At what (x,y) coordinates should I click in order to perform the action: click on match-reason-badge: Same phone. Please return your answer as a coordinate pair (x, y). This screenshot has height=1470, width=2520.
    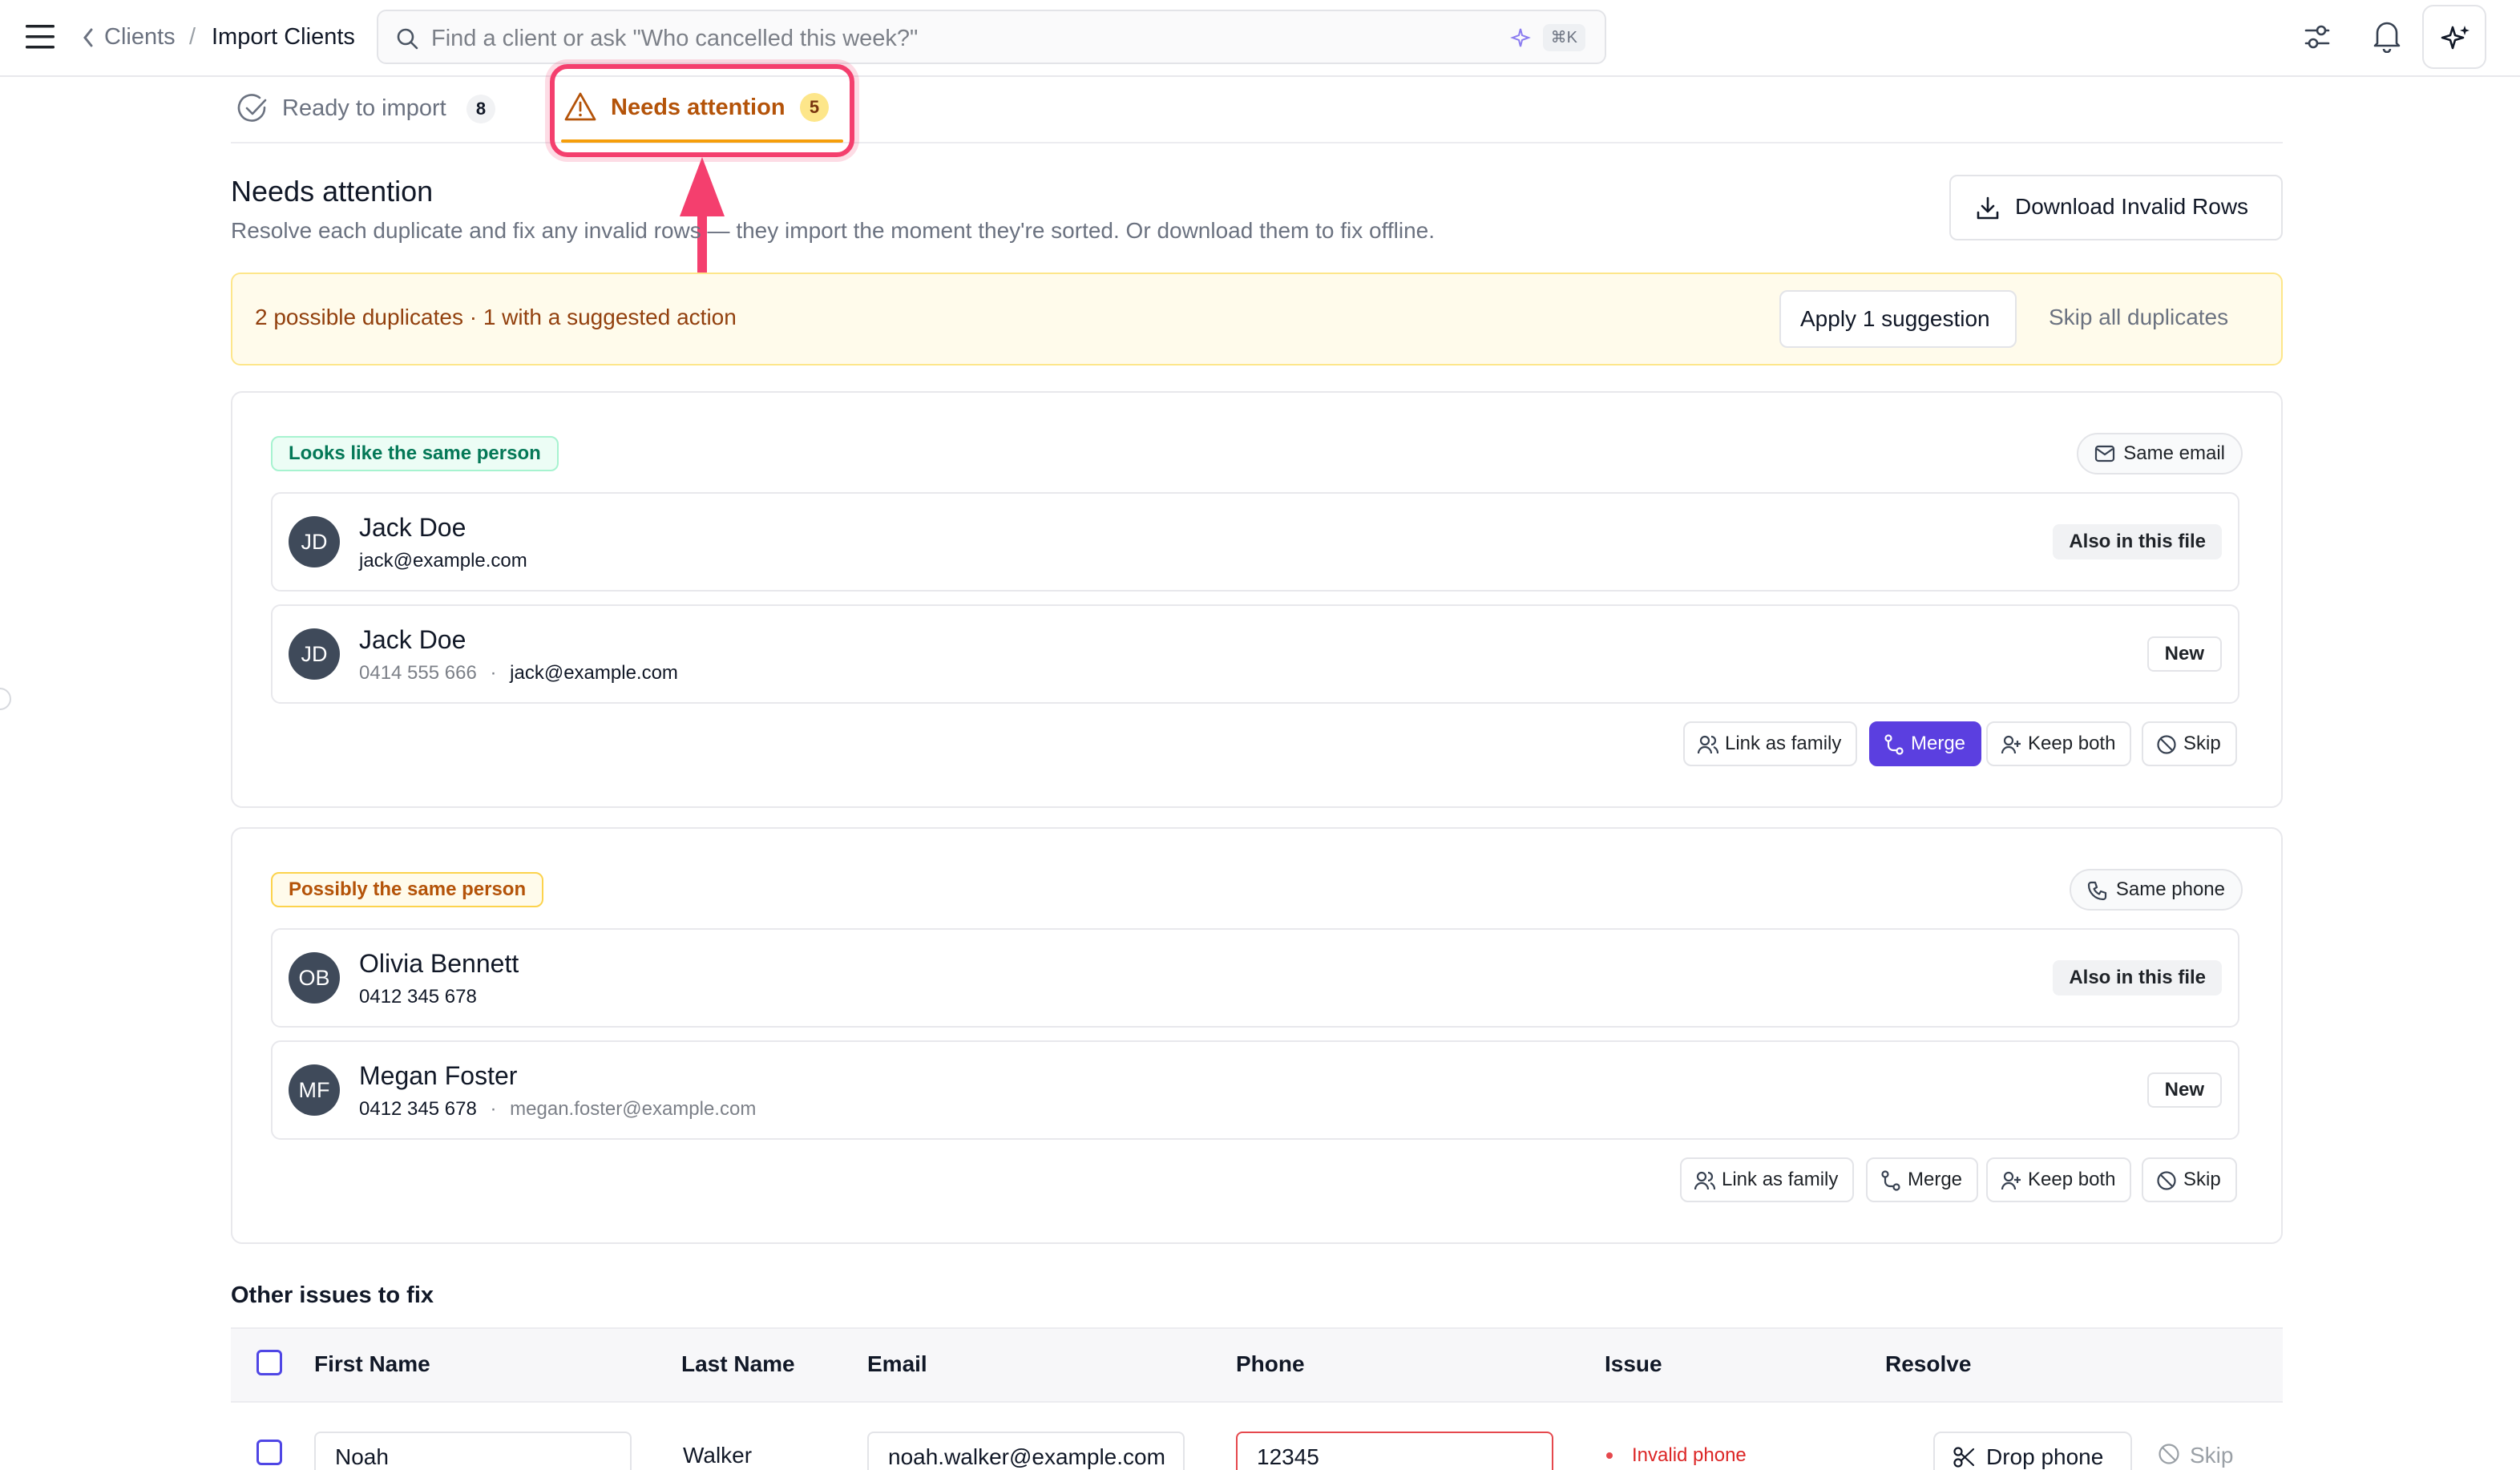
    Looking at the image, I should click on (2156, 890).